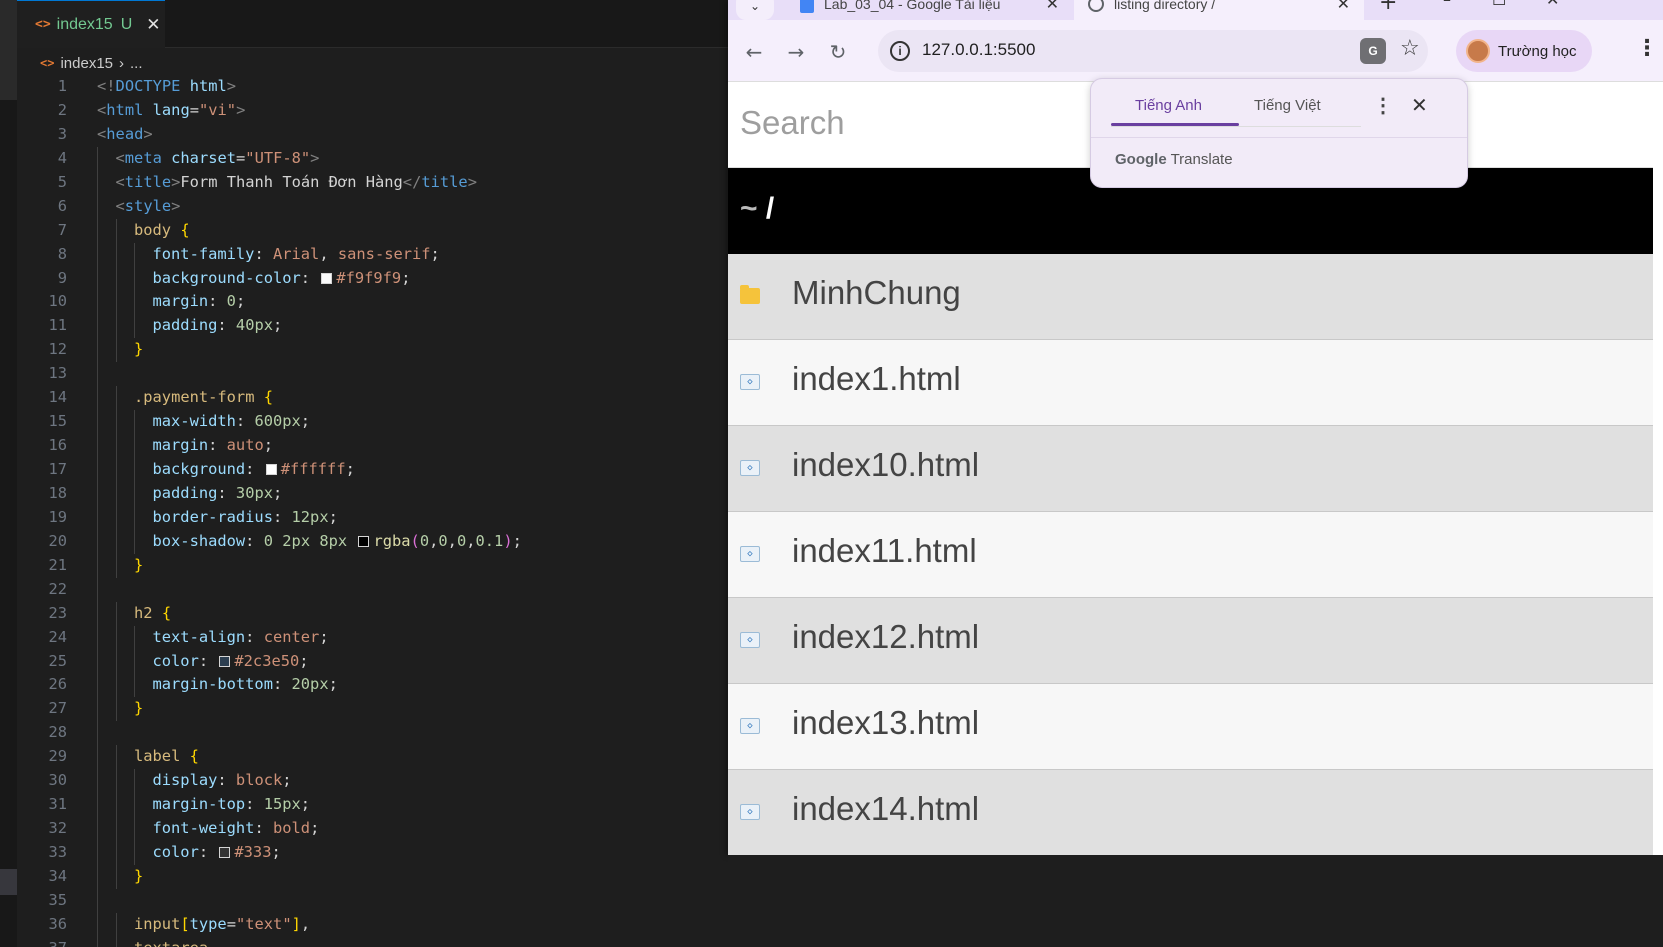  What do you see at coordinates (1153, 51) in the screenshot?
I see `address-bar: i 127.0.0.1:5500 G ☆` at bounding box center [1153, 51].